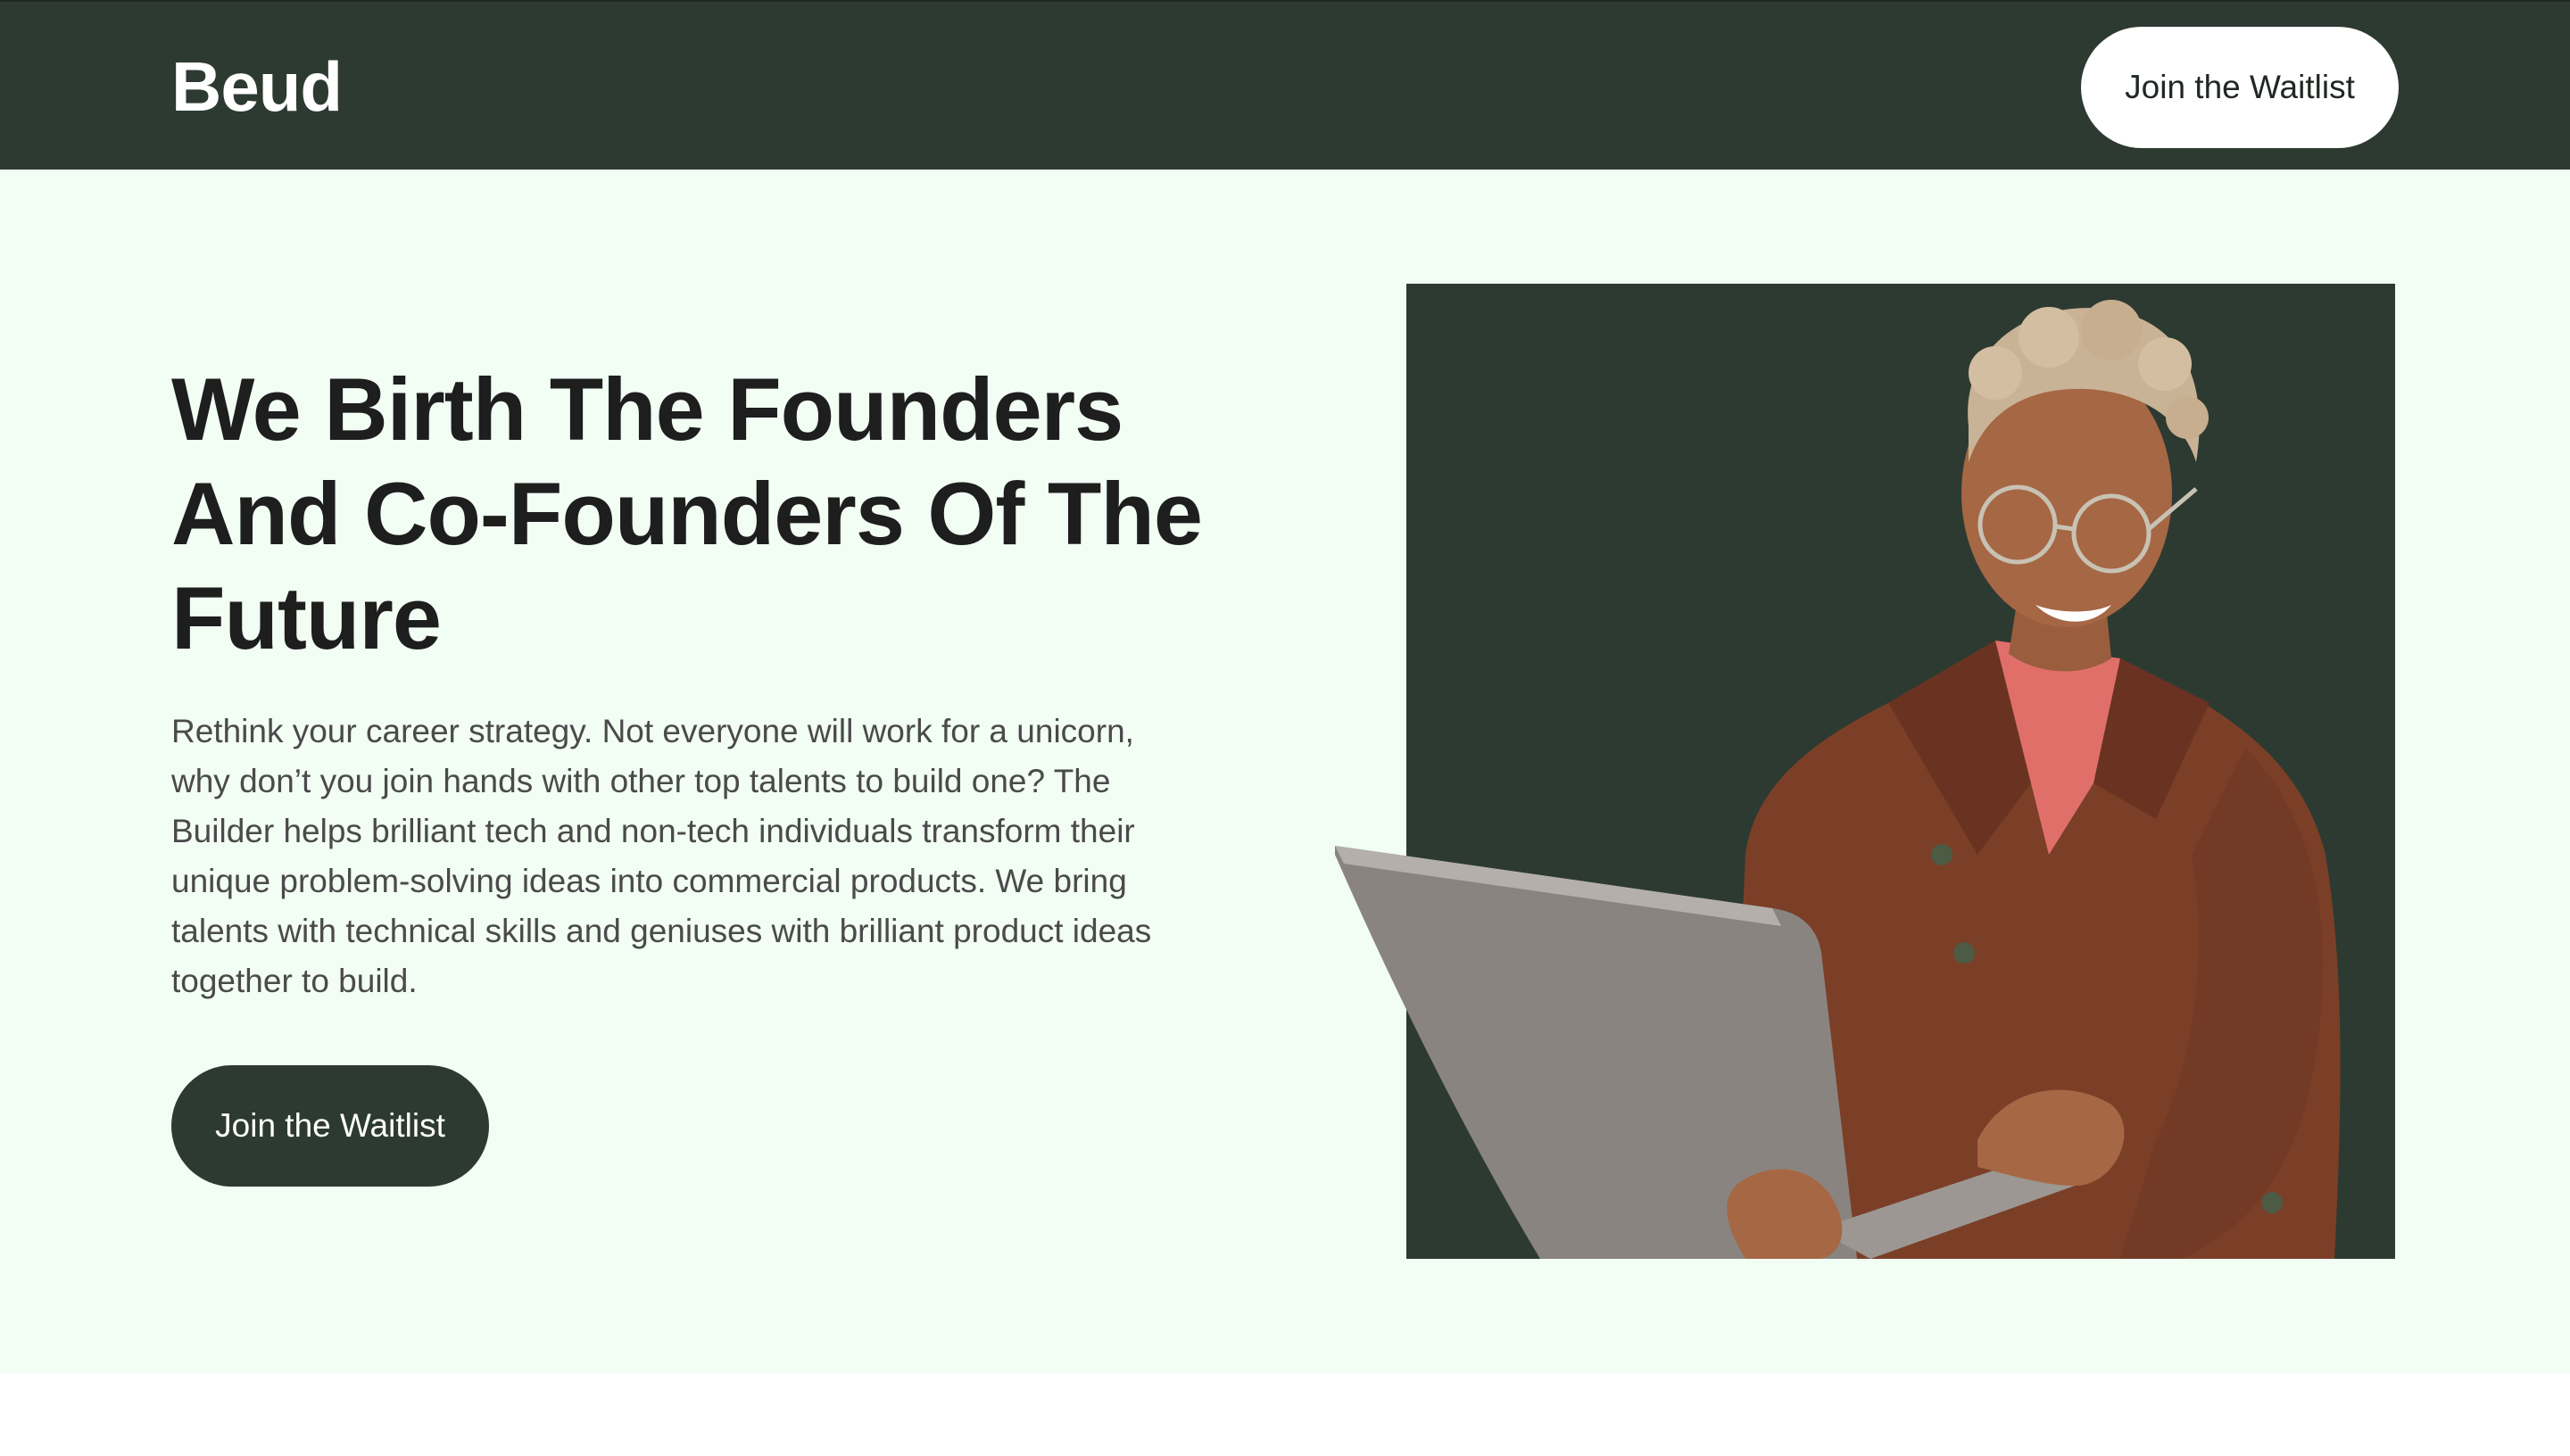  Describe the element at coordinates (2240, 88) in the screenshot. I see `header-join-waitlist-button: Join the Waitlist` at that location.